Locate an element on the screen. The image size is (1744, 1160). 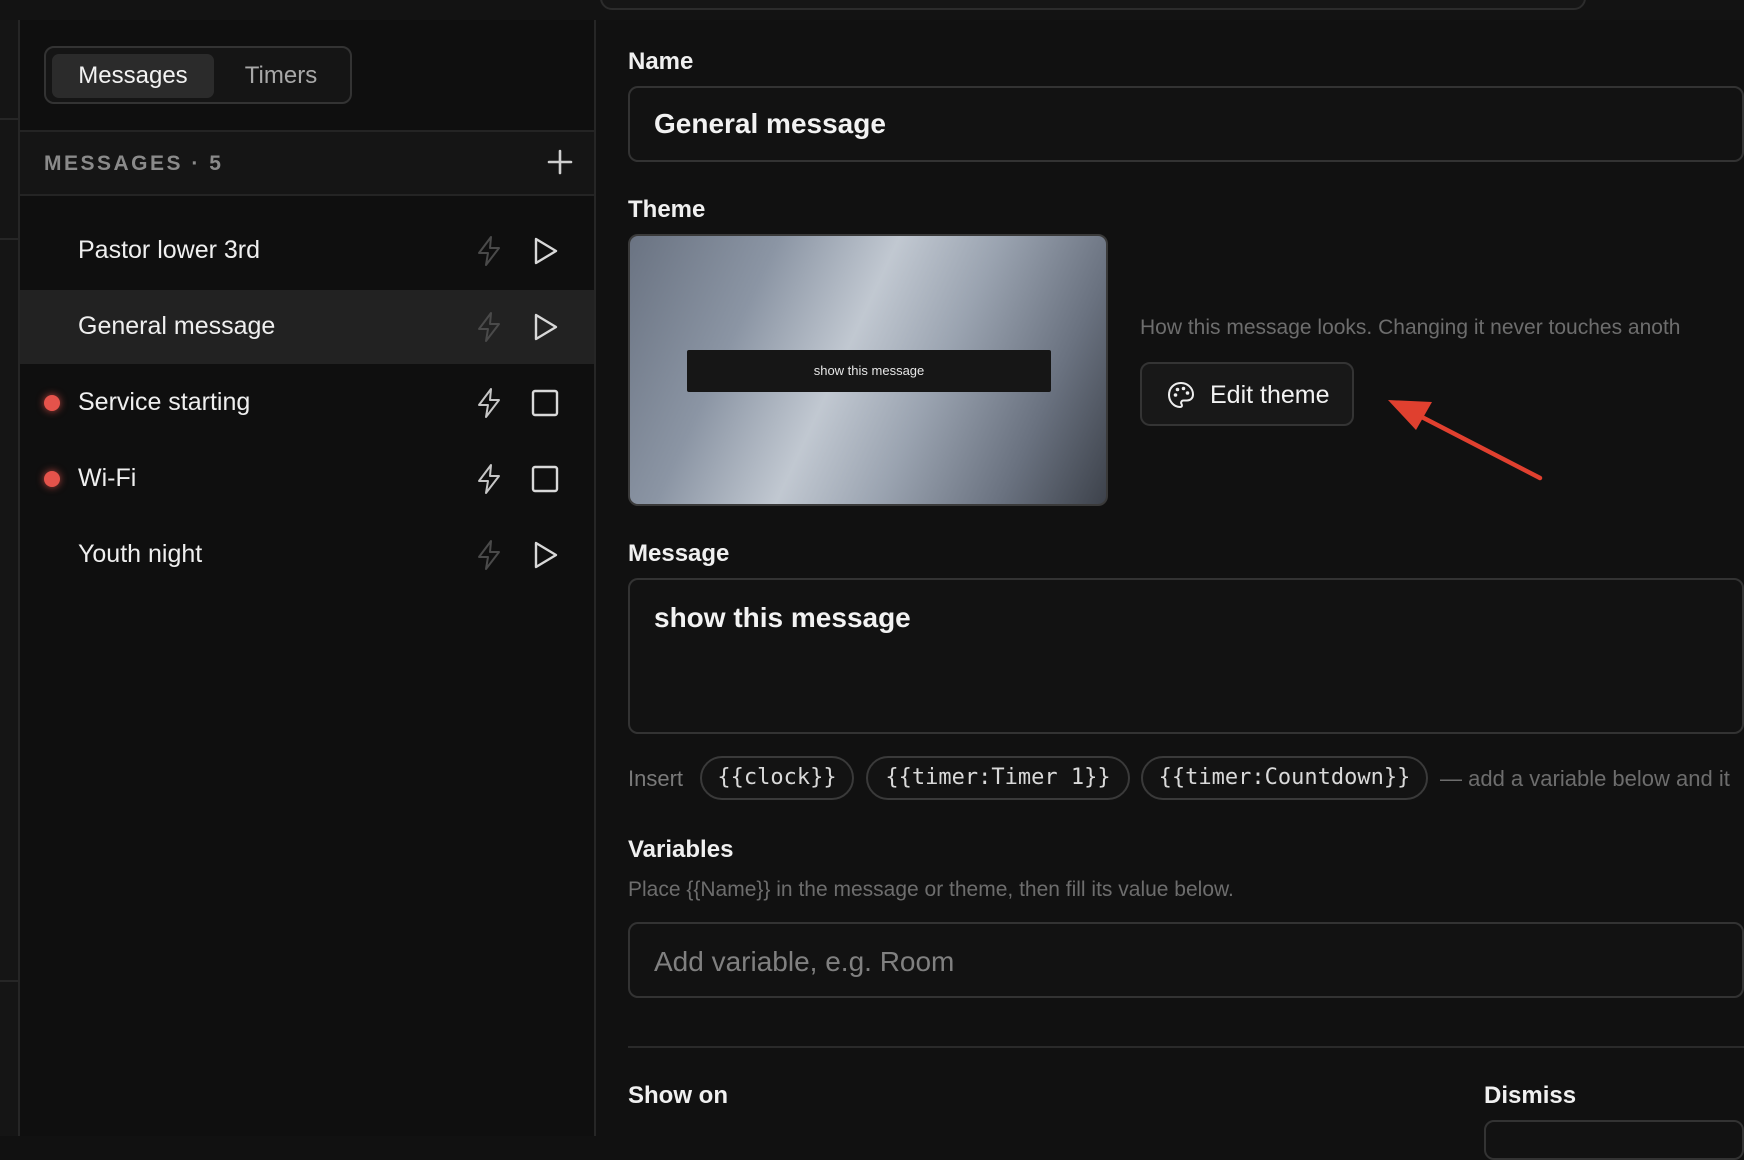
edit-theme-button: Edit theme is located at coordinates (1247, 394).